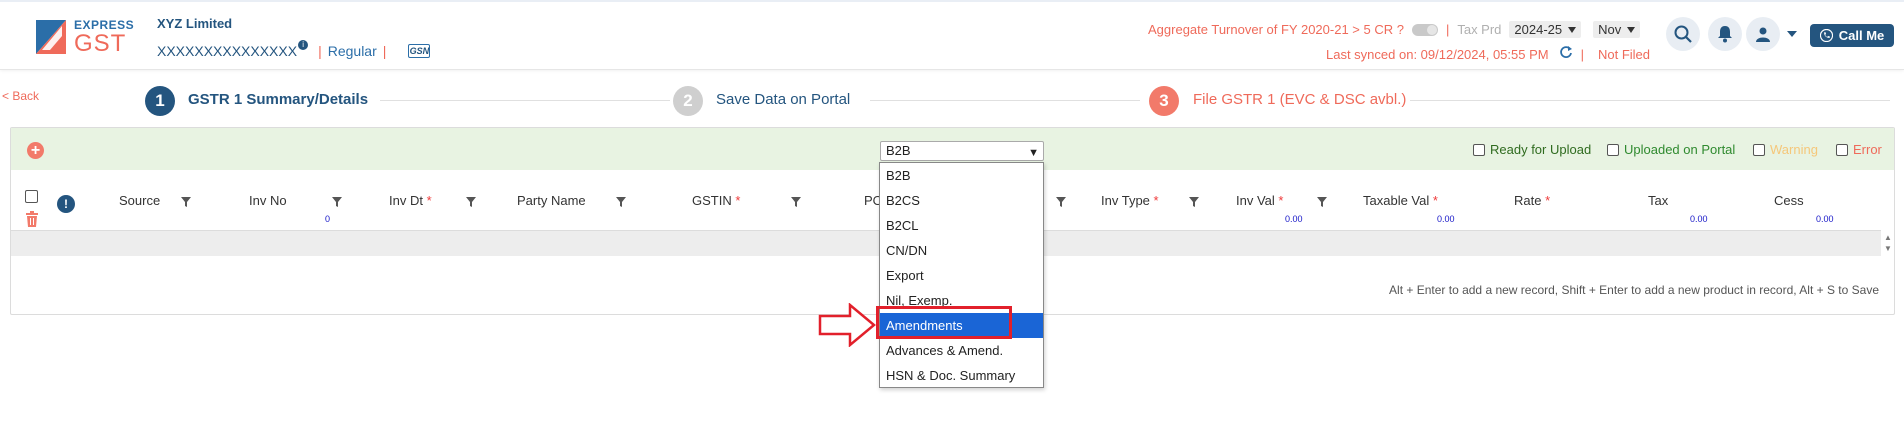 This screenshot has width=1904, height=430. What do you see at coordinates (160, 101) in the screenshot?
I see `step-1-number: 1` at bounding box center [160, 101].